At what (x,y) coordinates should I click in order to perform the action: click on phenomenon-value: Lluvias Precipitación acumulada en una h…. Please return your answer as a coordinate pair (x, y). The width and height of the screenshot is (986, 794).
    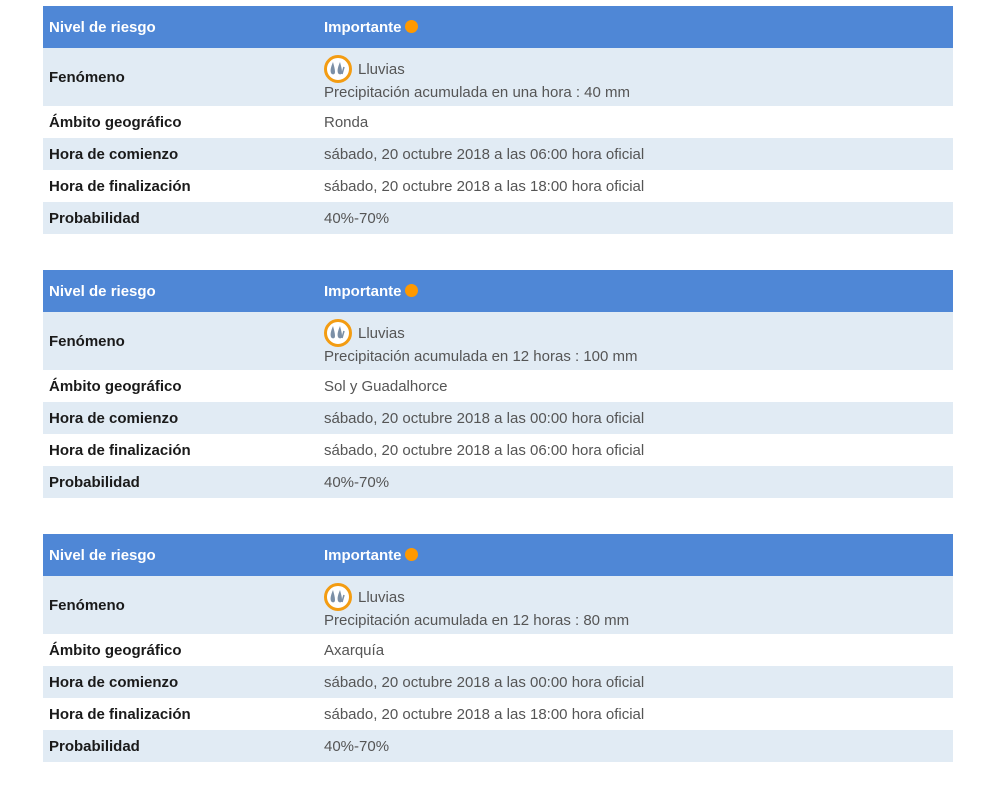
    Looking at the image, I should click on (635, 77).